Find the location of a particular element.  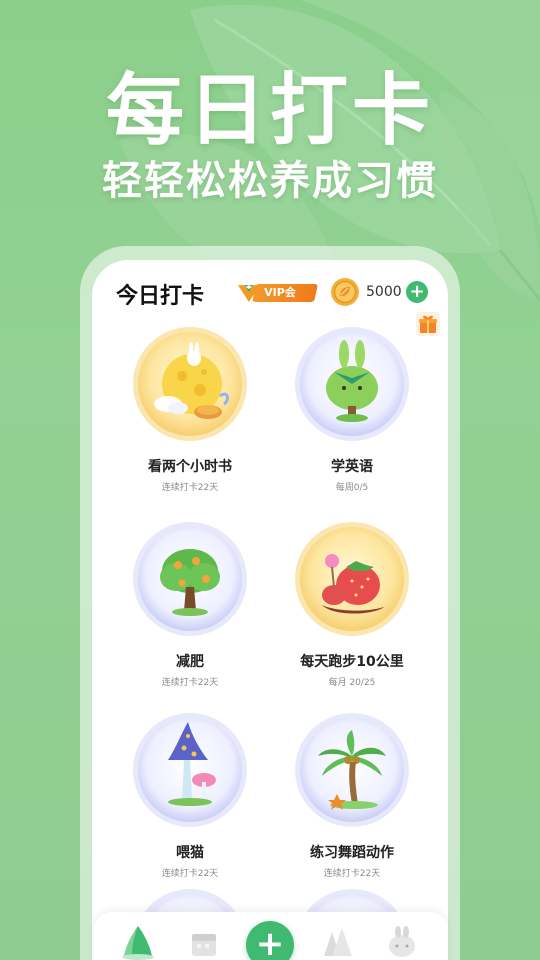

hero-subtitle: 轻轻松松养成习惯 is located at coordinates (270, 181).